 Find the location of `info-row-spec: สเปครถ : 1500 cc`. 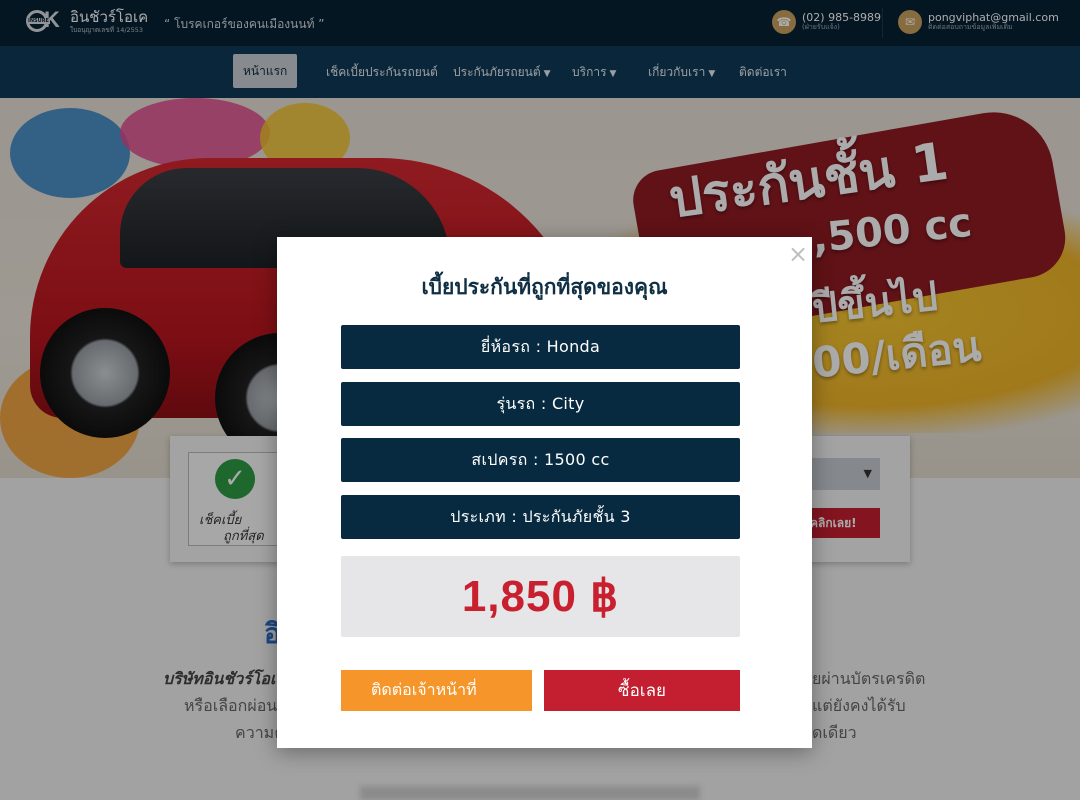

info-row-spec: สเปครถ : 1500 cc is located at coordinates (540, 460).